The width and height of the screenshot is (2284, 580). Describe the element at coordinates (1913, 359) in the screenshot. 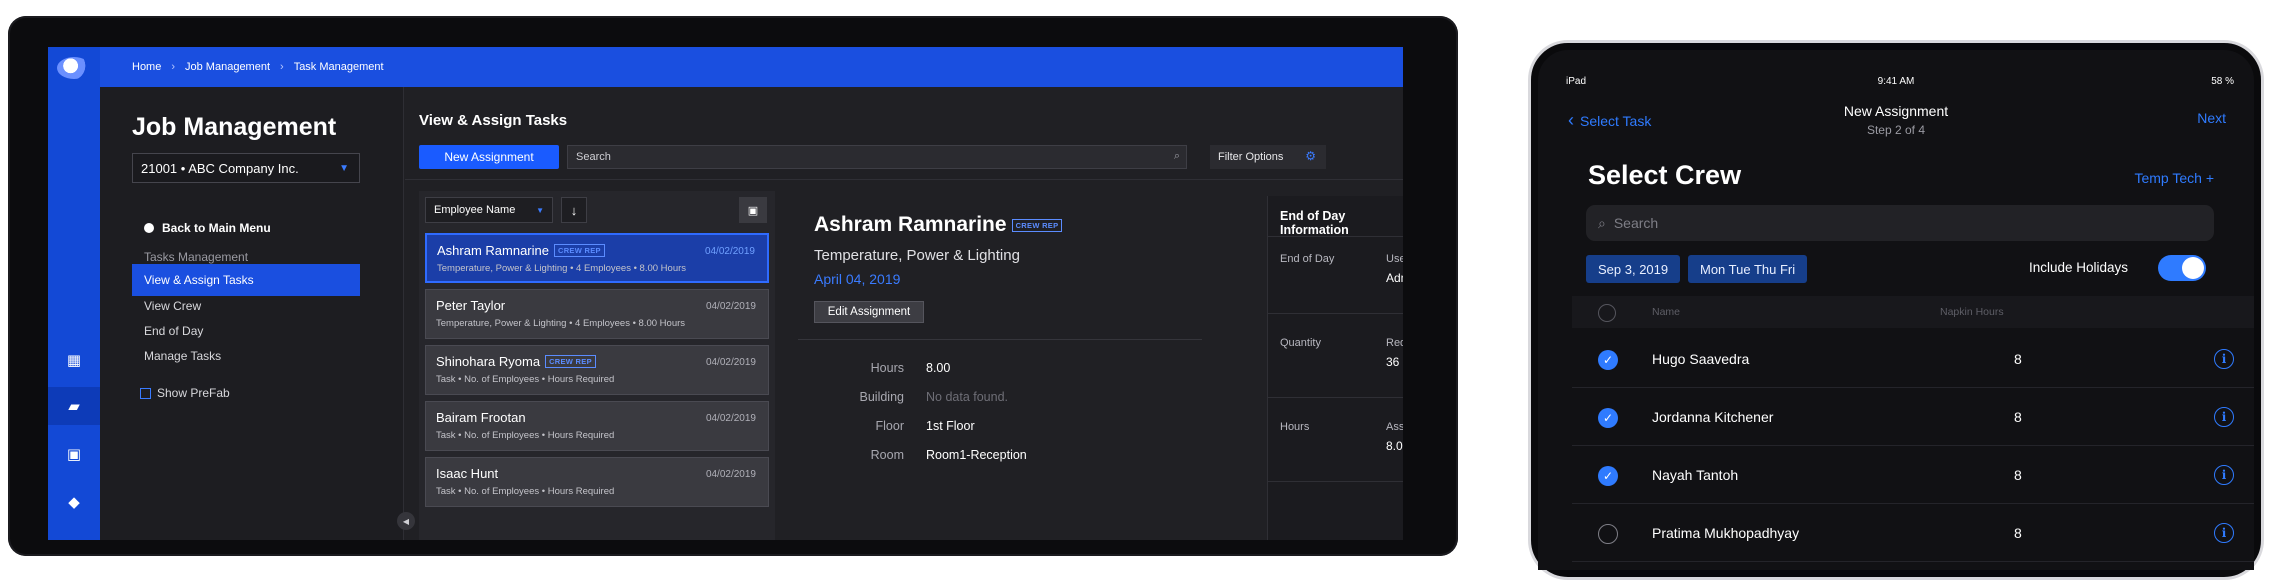

I see `crew-row: ✓ Hugo Saavedra 8 i` at that location.